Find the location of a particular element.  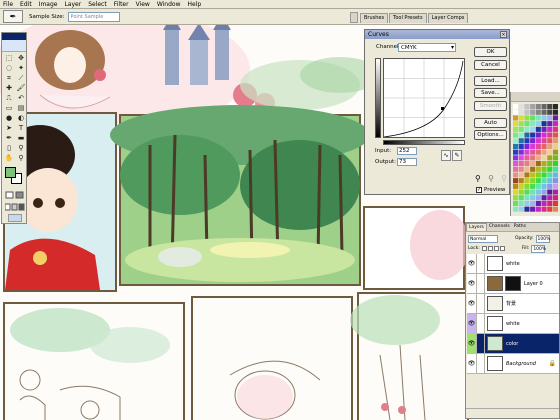

quick-mask-mode-icon is located at coordinates (15, 195).